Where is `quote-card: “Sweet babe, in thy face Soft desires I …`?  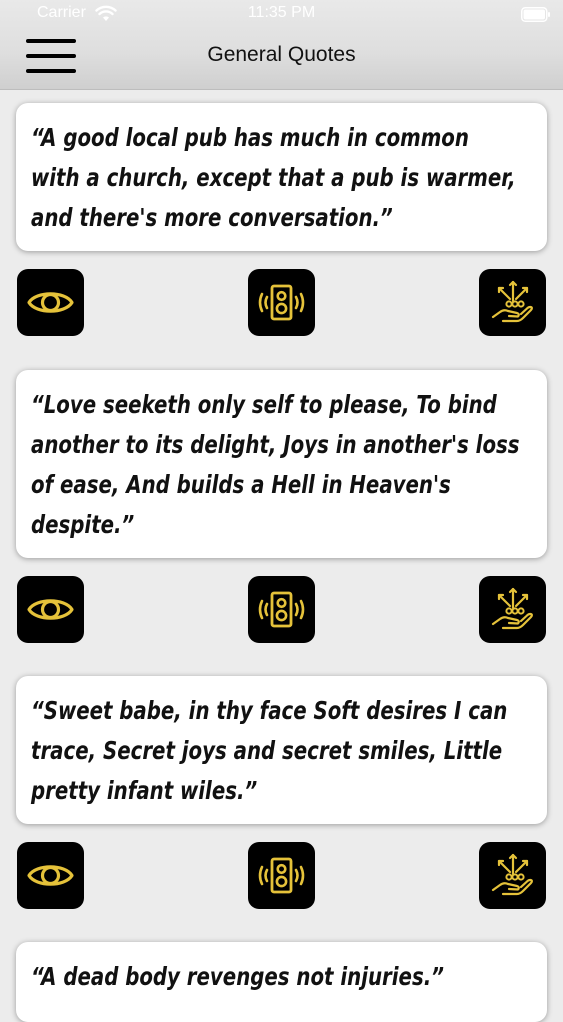
quote-card: “Sweet babe, in thy face Soft desires I … is located at coordinates (281, 750).